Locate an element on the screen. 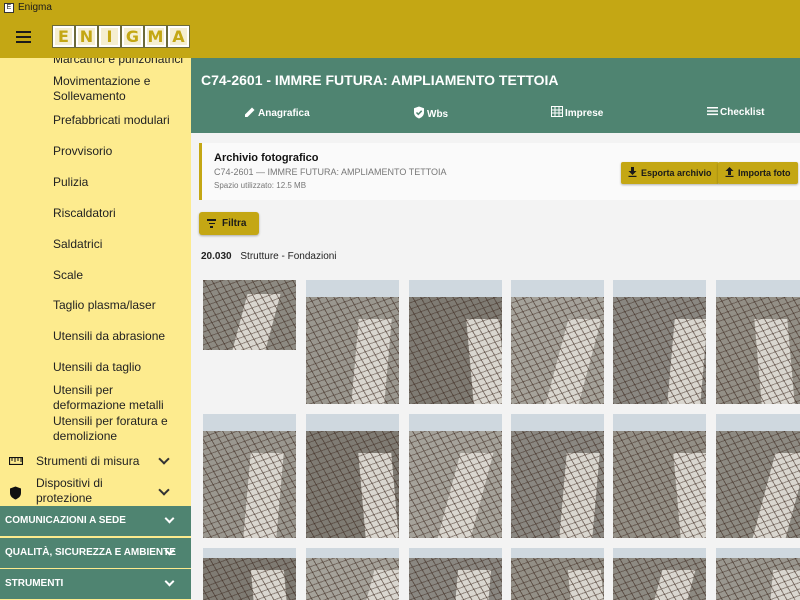 This screenshot has height=600, width=800. list-icon is located at coordinates (712, 112).